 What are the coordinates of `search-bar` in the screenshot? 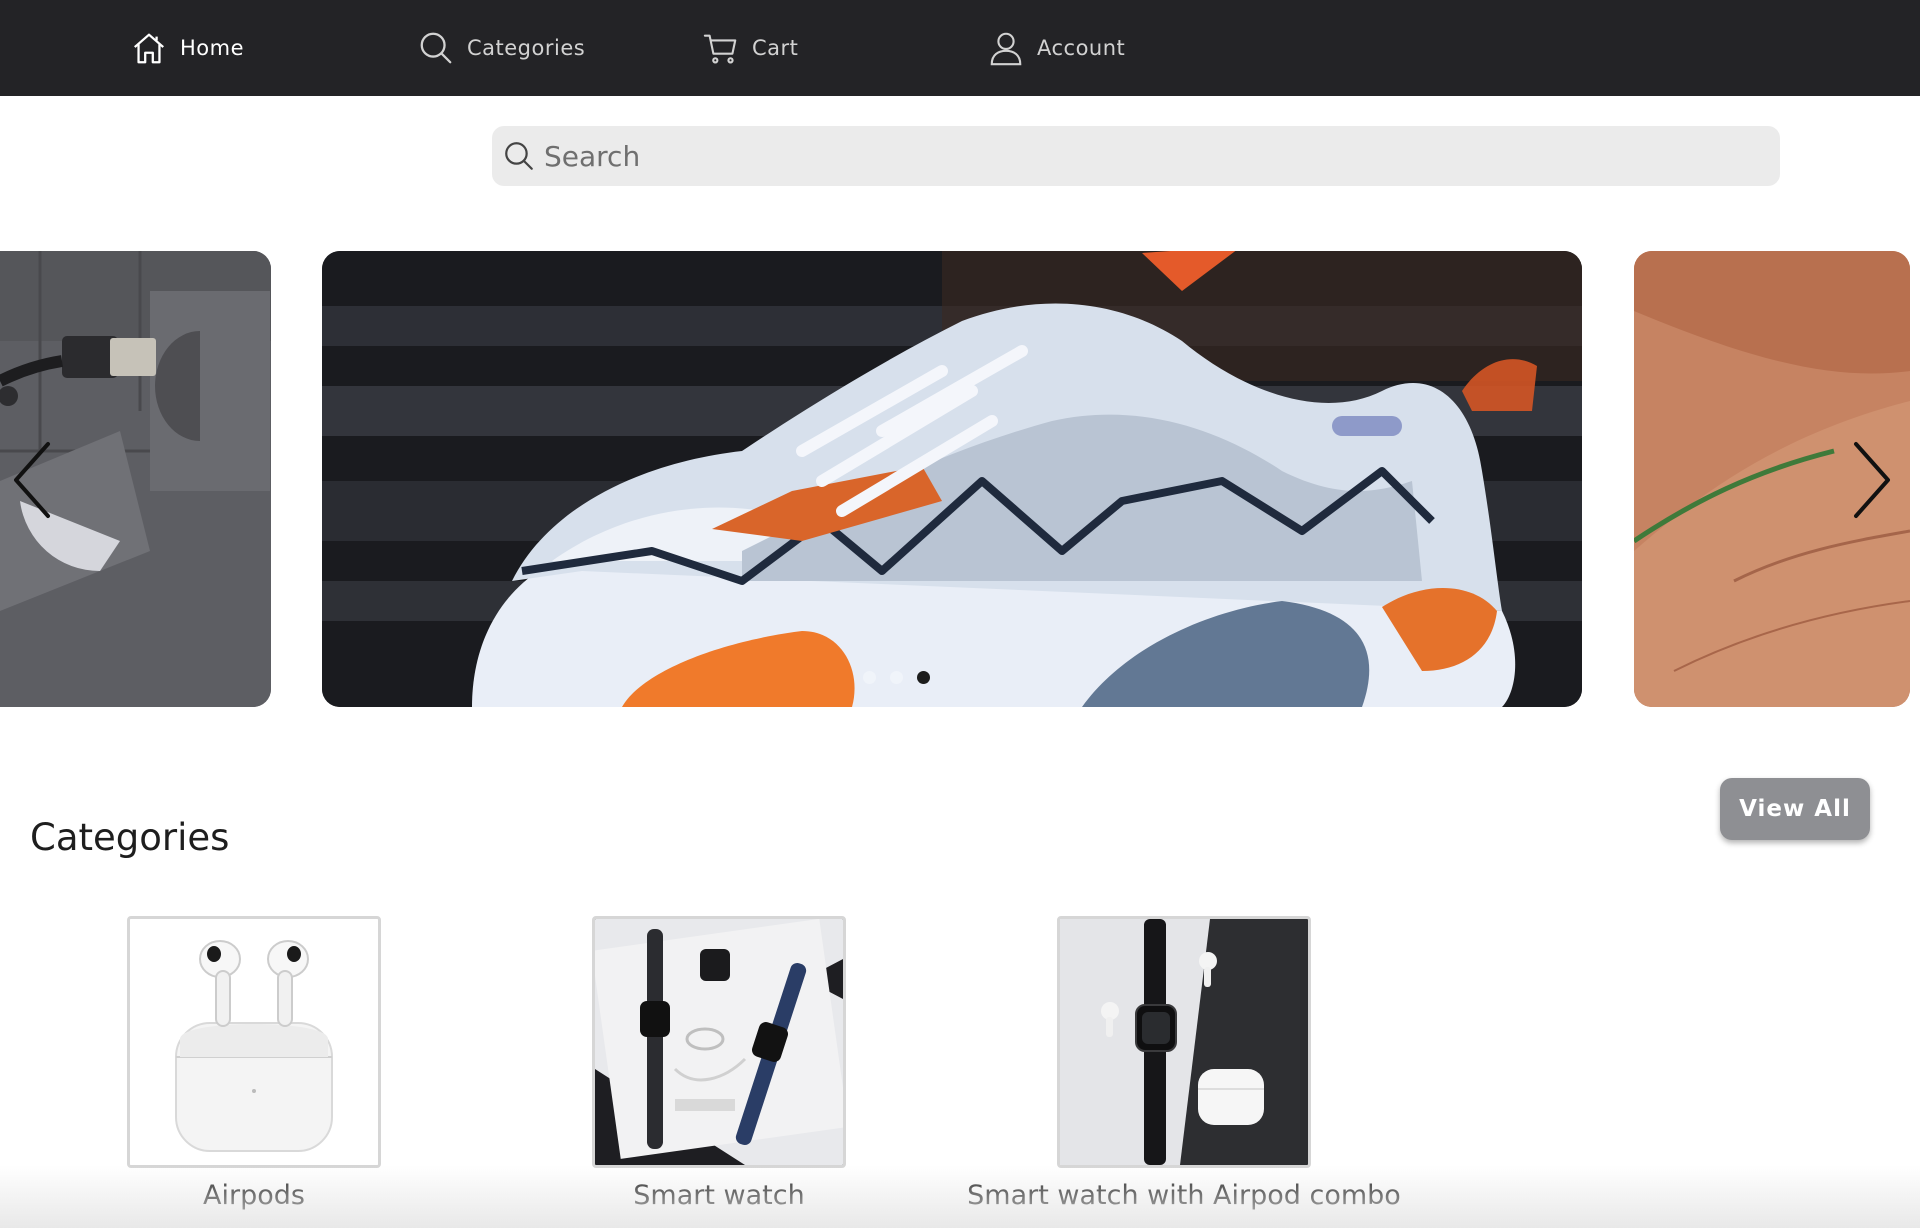 It's located at (1136, 156).